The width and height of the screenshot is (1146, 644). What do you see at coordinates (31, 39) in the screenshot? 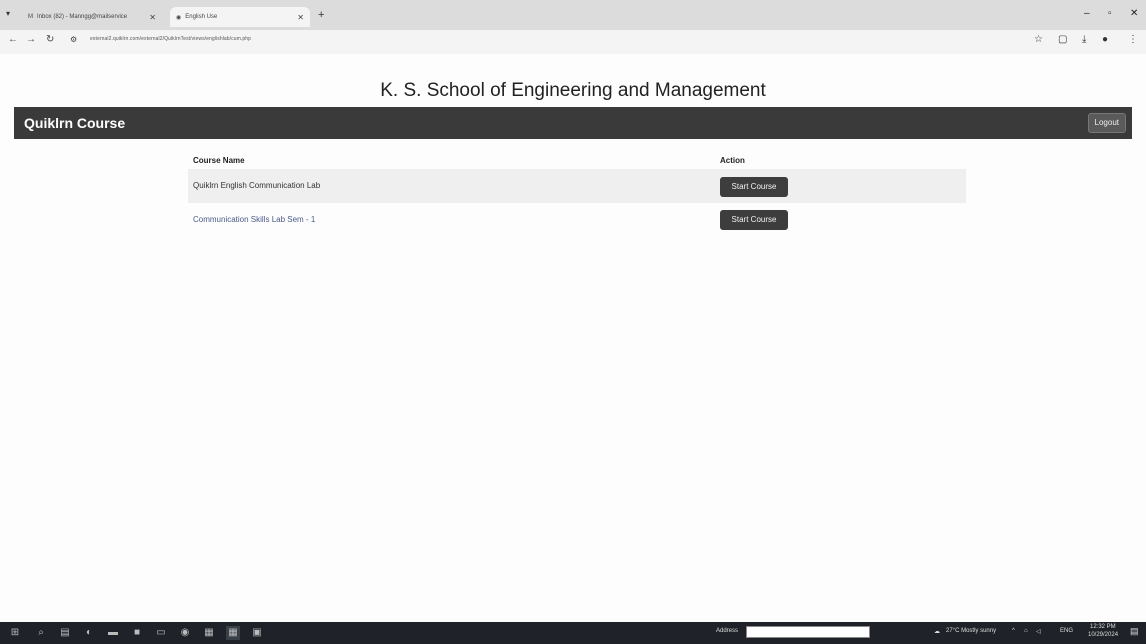
I see `forward-icon: →` at bounding box center [31, 39].